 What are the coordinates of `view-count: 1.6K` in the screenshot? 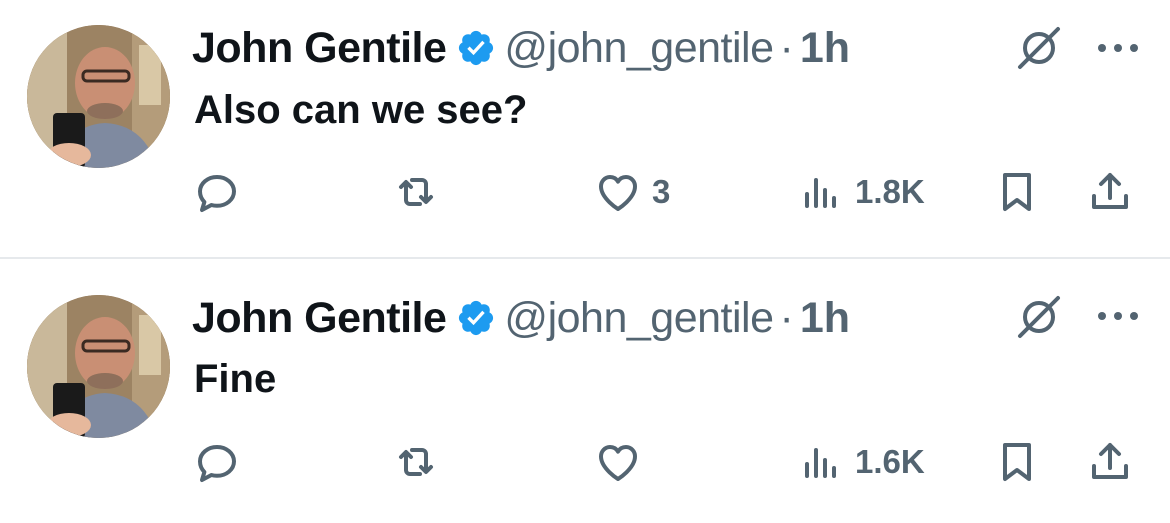 It's located at (890, 461).